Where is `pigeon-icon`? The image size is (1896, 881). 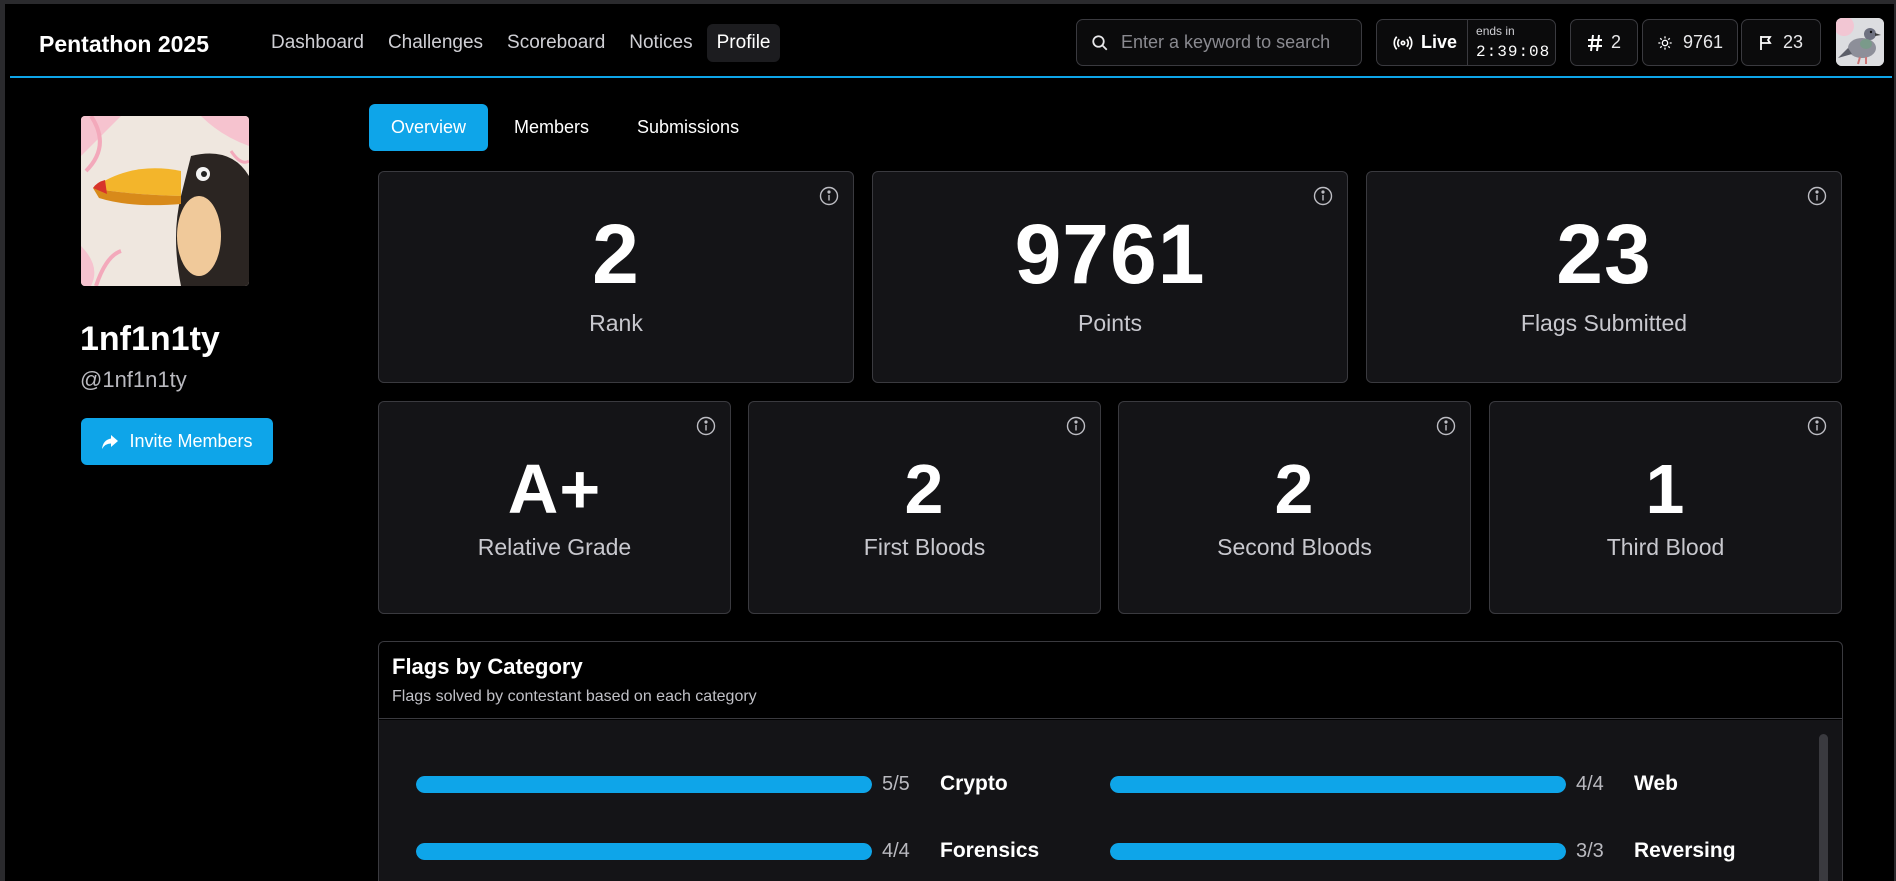 pigeon-icon is located at coordinates (1860, 42).